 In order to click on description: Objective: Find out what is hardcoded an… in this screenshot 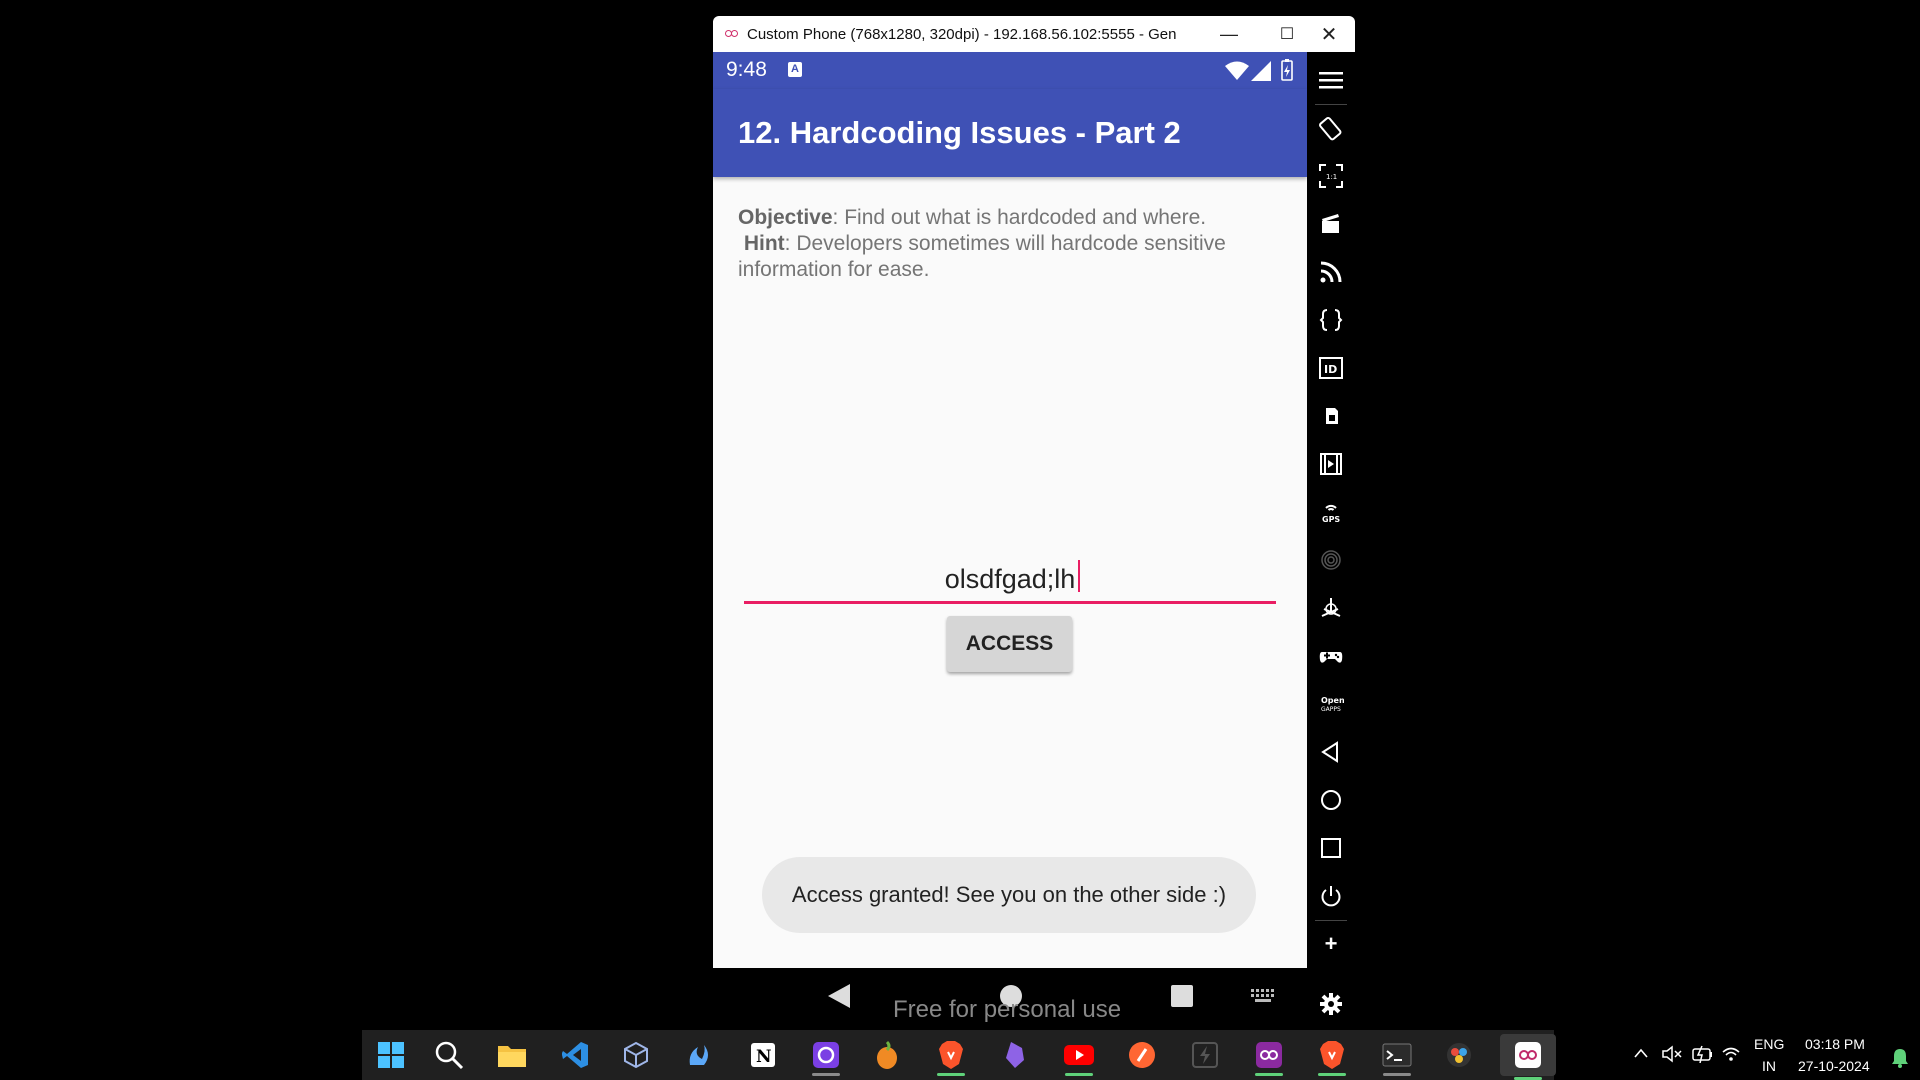, I will do `click(1008, 244)`.